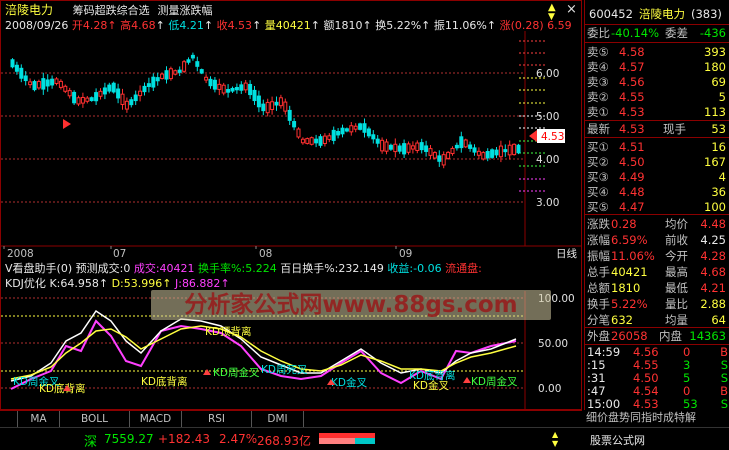 The image size is (729, 450). What do you see at coordinates (217, 419) in the screenshot?
I see `tab-rsi: RSI` at bounding box center [217, 419].